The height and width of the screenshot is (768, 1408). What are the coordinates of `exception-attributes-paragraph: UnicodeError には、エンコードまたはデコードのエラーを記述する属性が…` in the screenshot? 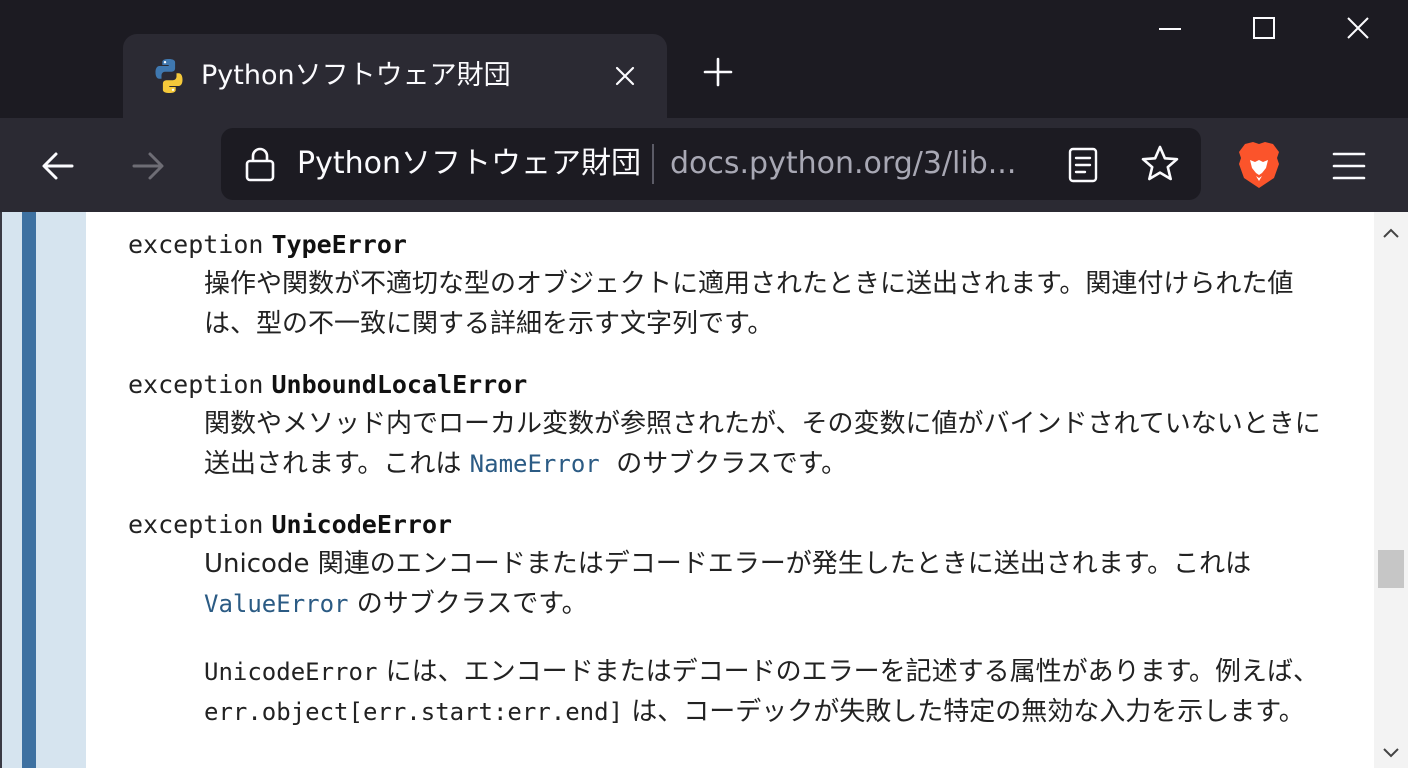 It's located at (769, 692).